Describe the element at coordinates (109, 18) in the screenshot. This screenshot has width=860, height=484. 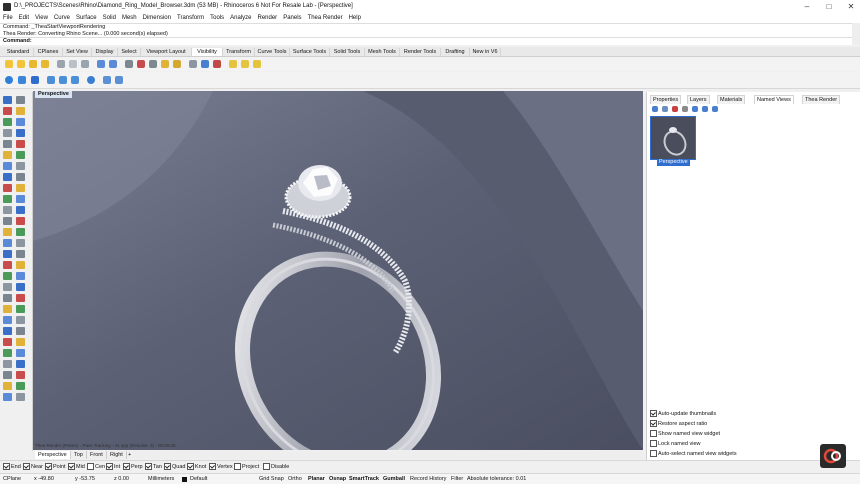
I see `menu-solid: Solid` at that location.